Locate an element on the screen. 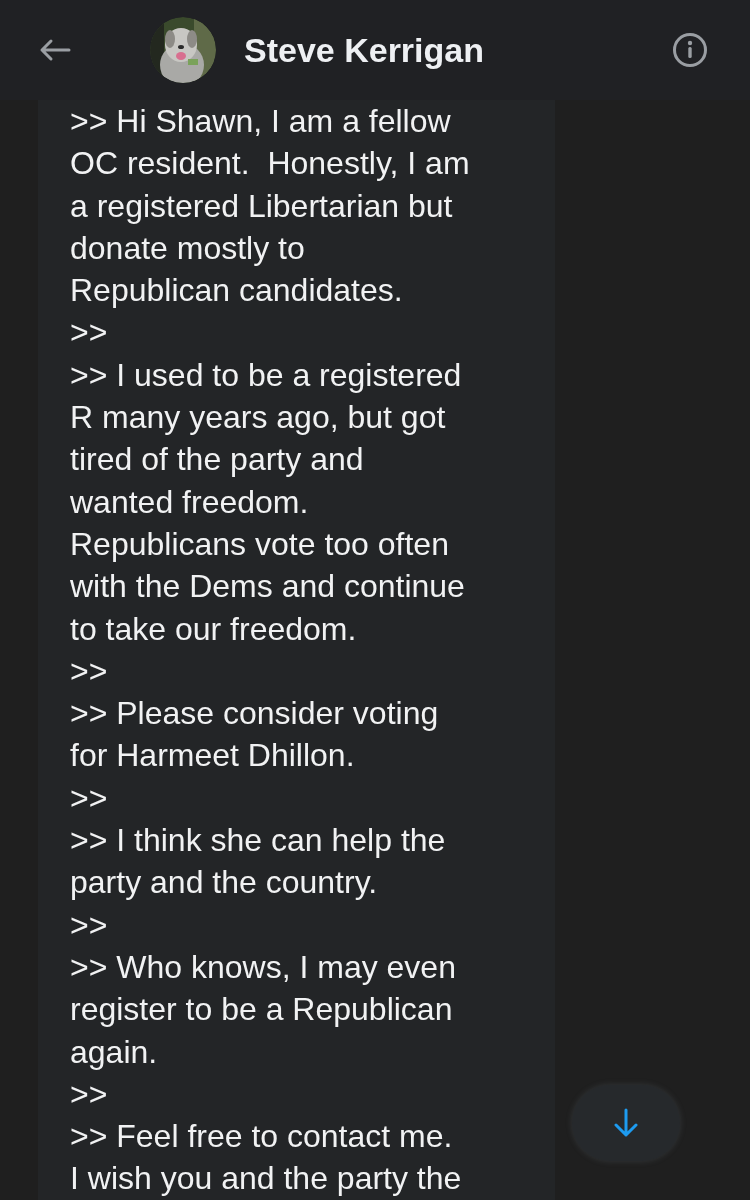  message-line: with the Dems and continue is located at coordinates (268, 587).